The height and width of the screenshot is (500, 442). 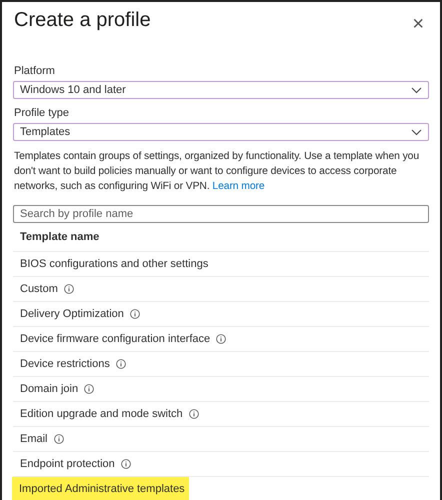 What do you see at coordinates (82, 20) in the screenshot?
I see `panel-title: Create a profile` at bounding box center [82, 20].